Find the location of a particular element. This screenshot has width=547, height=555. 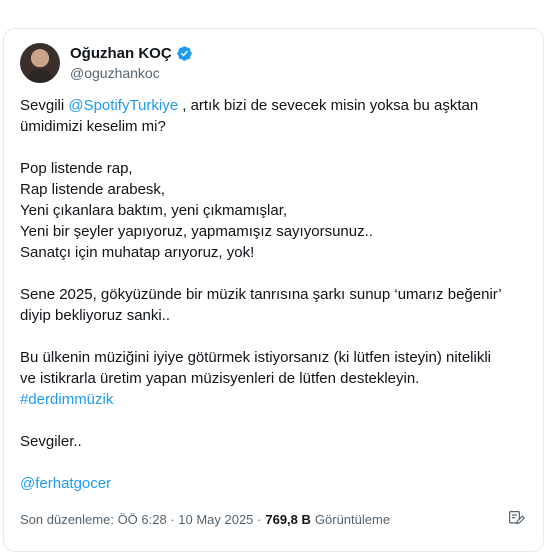

views-label: Görüntüleme is located at coordinates (352, 519).